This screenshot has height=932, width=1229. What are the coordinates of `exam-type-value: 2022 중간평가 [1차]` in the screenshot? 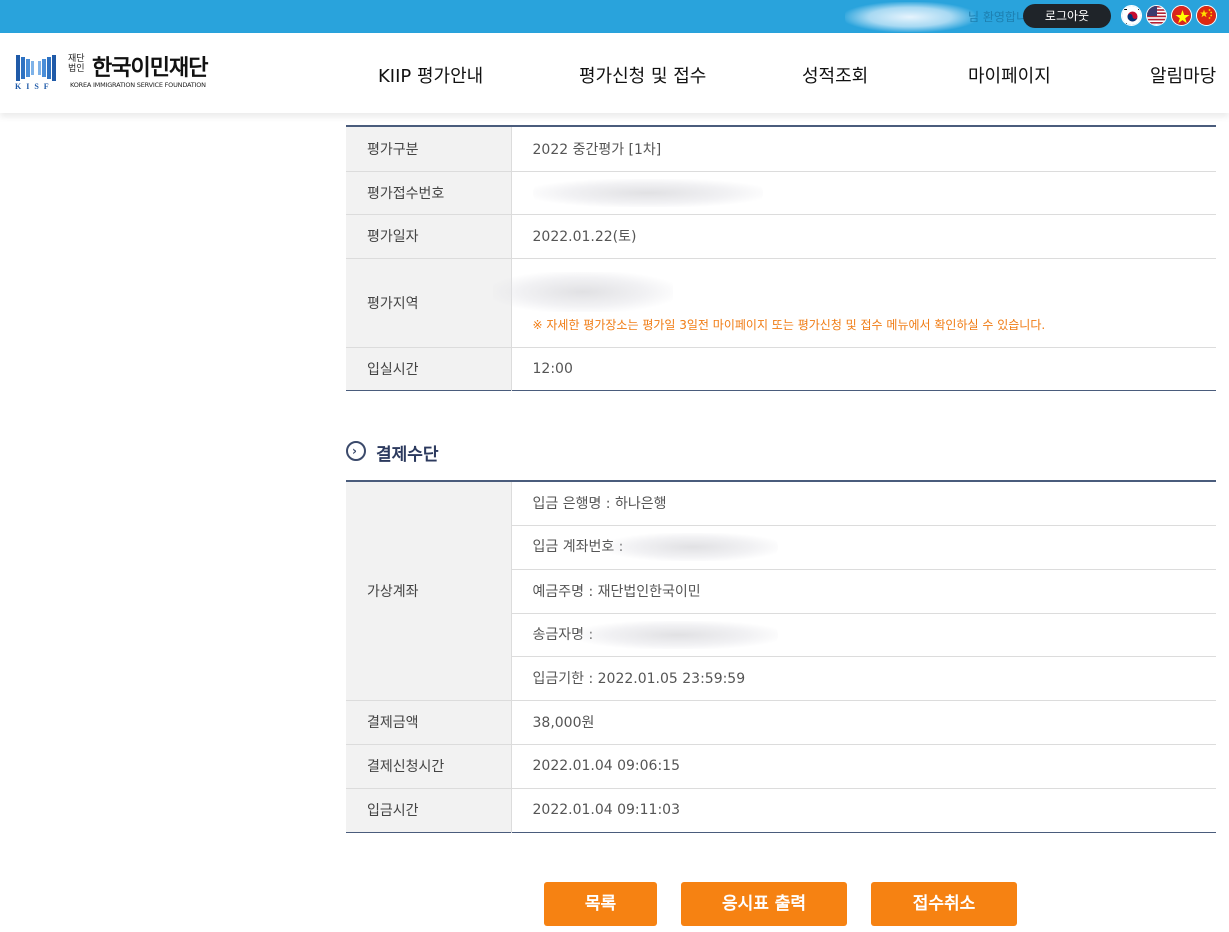 It's located at (863, 149).